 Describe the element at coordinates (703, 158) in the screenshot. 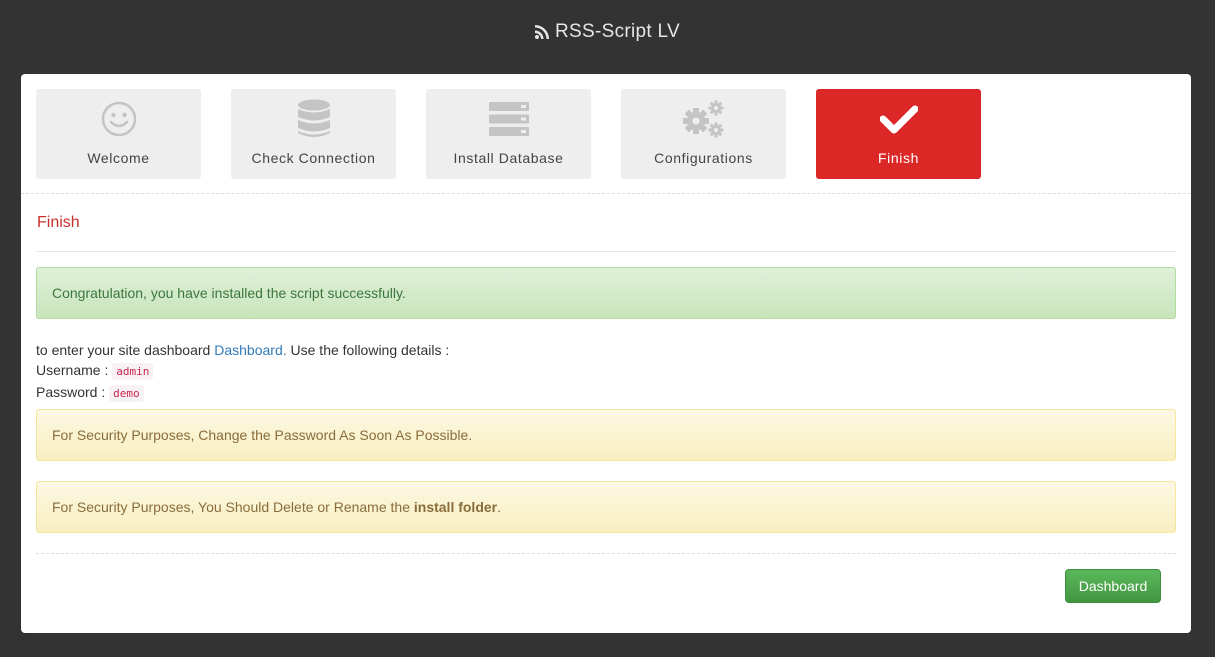

I see `step-label: Configurations` at that location.